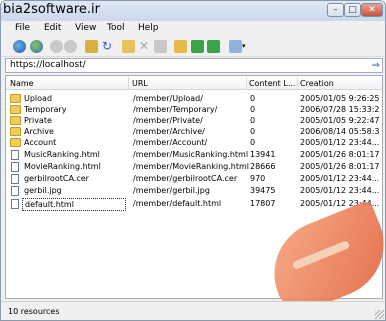  I want to click on menu-tool: Tool, so click(115, 28).